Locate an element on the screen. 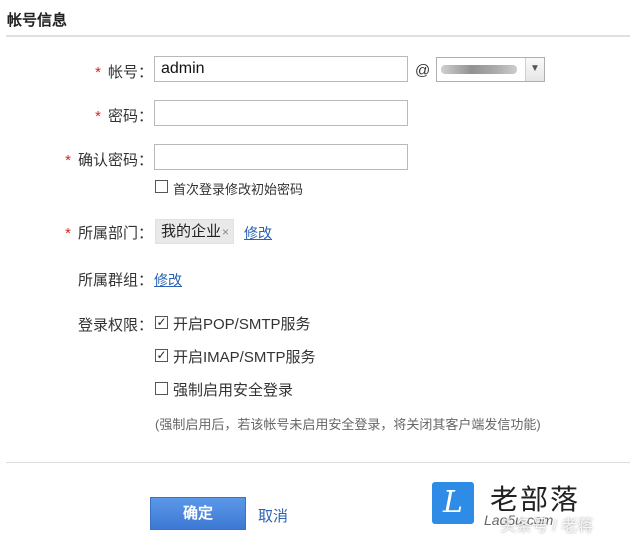 This screenshot has height=537, width=633. first-login-change-checkbox is located at coordinates (161, 186).